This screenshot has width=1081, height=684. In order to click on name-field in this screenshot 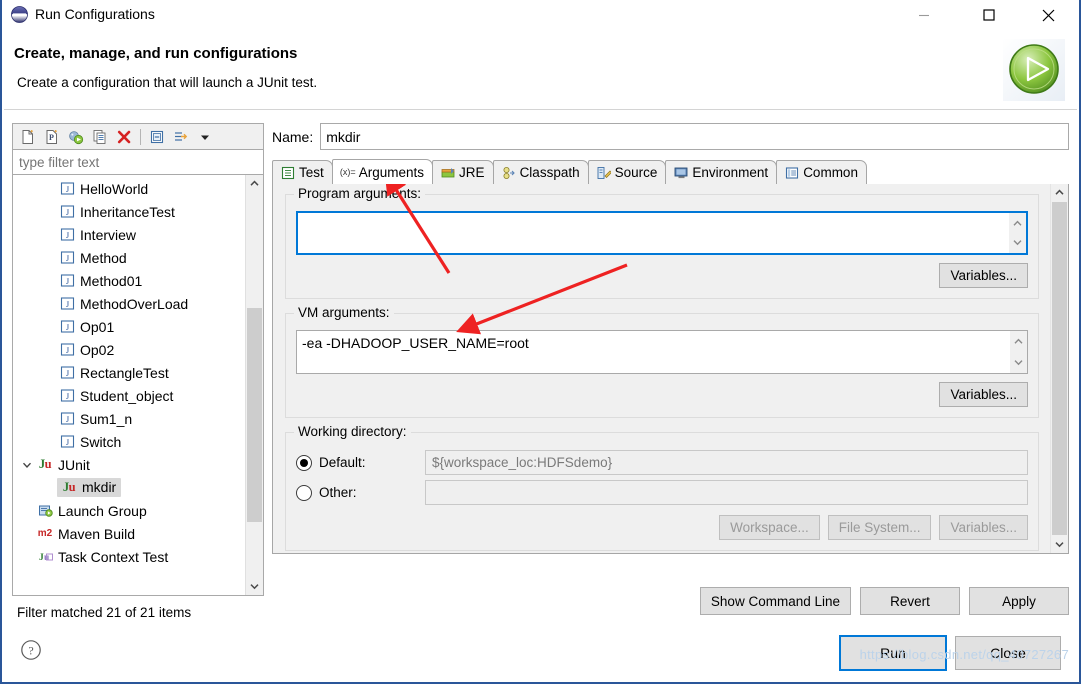, I will do `click(694, 136)`.